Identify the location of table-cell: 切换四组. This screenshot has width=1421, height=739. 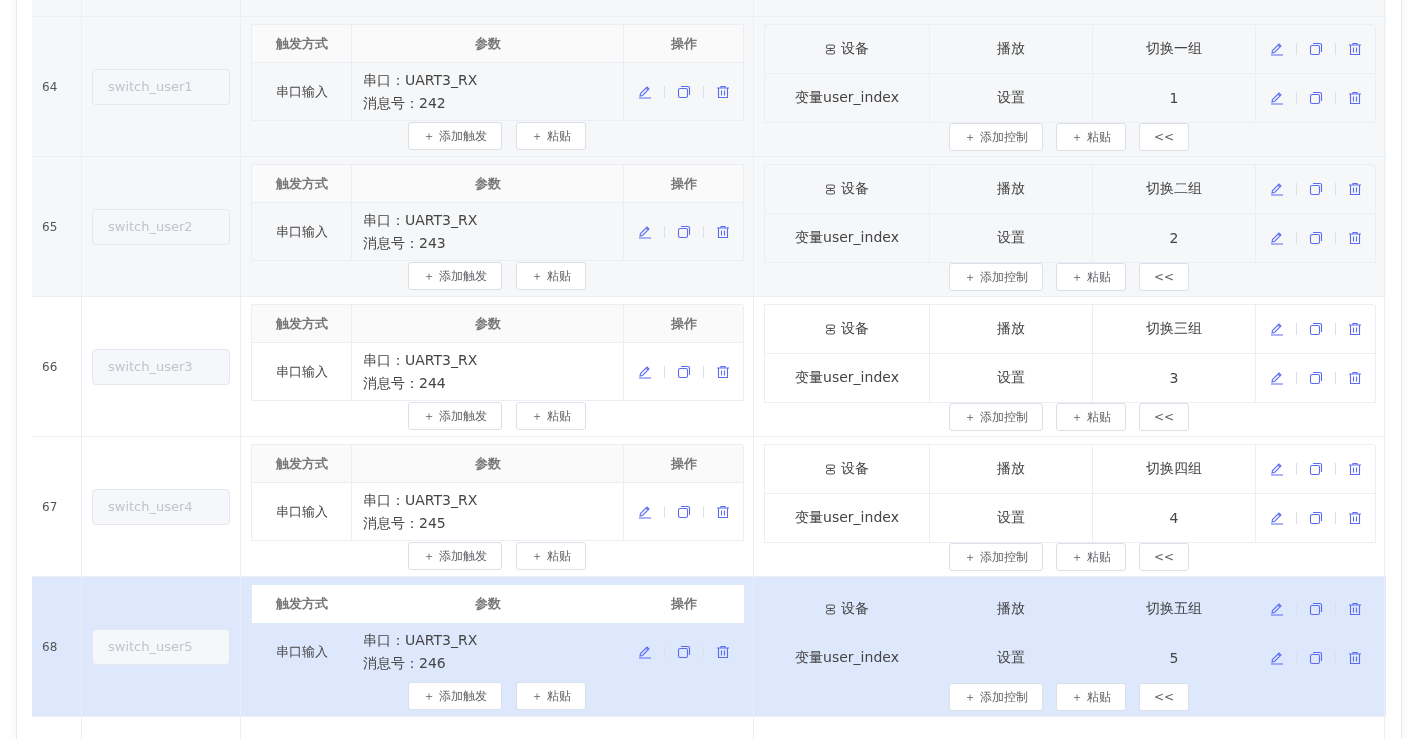
(1174, 469).